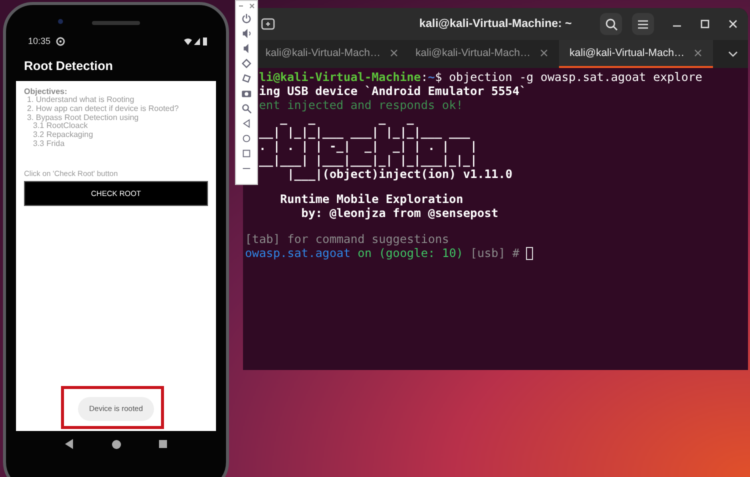 This screenshot has height=477, width=750. I want to click on terminal-line: owasp.sat.agoat on (google: 10) [usb] #, so click(382, 253).